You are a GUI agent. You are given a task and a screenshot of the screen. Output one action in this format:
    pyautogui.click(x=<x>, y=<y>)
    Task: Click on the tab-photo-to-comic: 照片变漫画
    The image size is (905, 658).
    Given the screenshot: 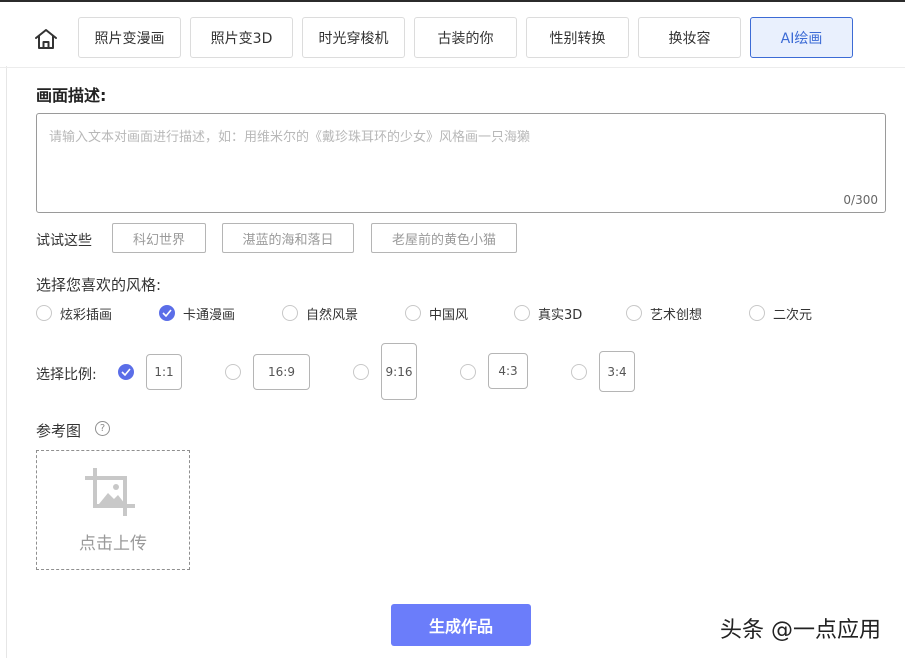 What is the action you would take?
    pyautogui.click(x=129, y=37)
    